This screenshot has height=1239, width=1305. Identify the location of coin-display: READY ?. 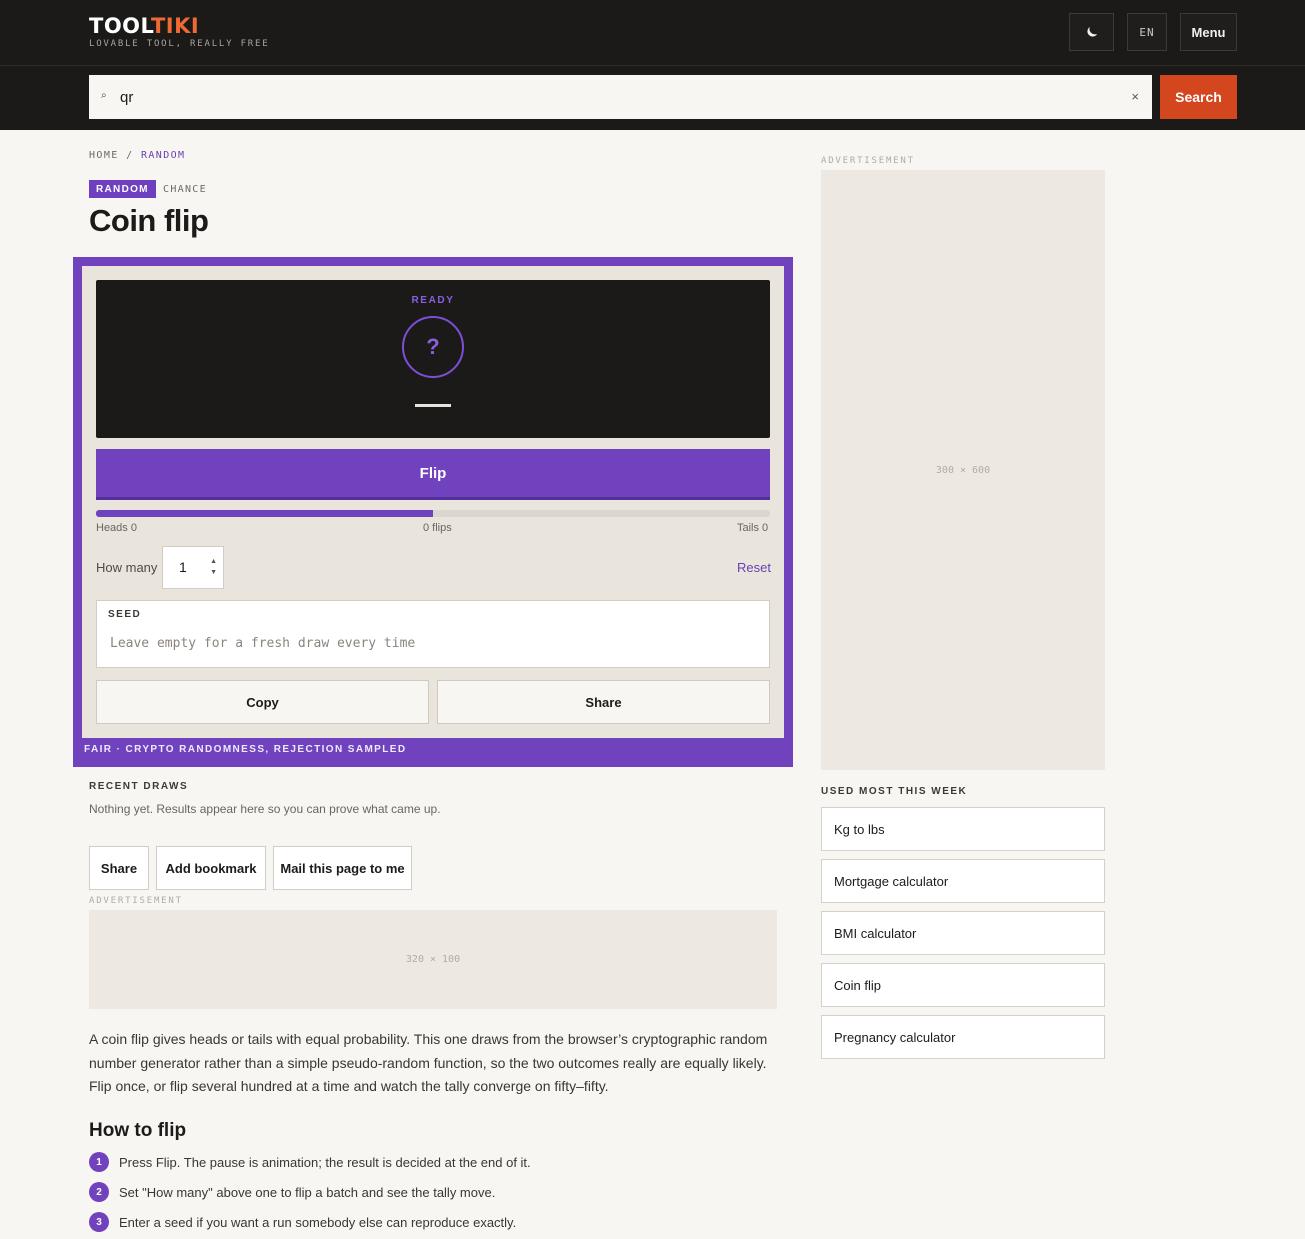
(433, 359).